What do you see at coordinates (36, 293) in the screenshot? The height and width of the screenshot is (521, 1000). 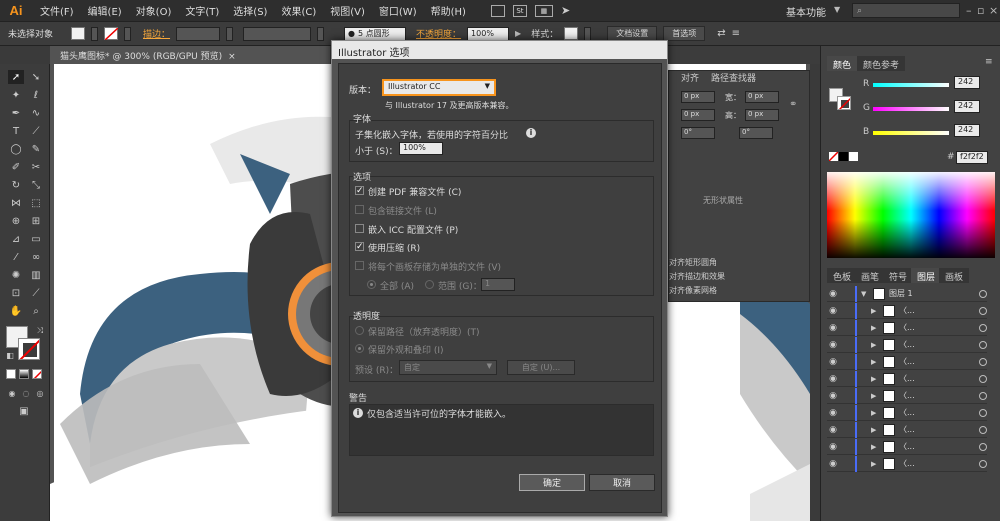 I see `slice-tool-icon: ⟋` at bounding box center [36, 293].